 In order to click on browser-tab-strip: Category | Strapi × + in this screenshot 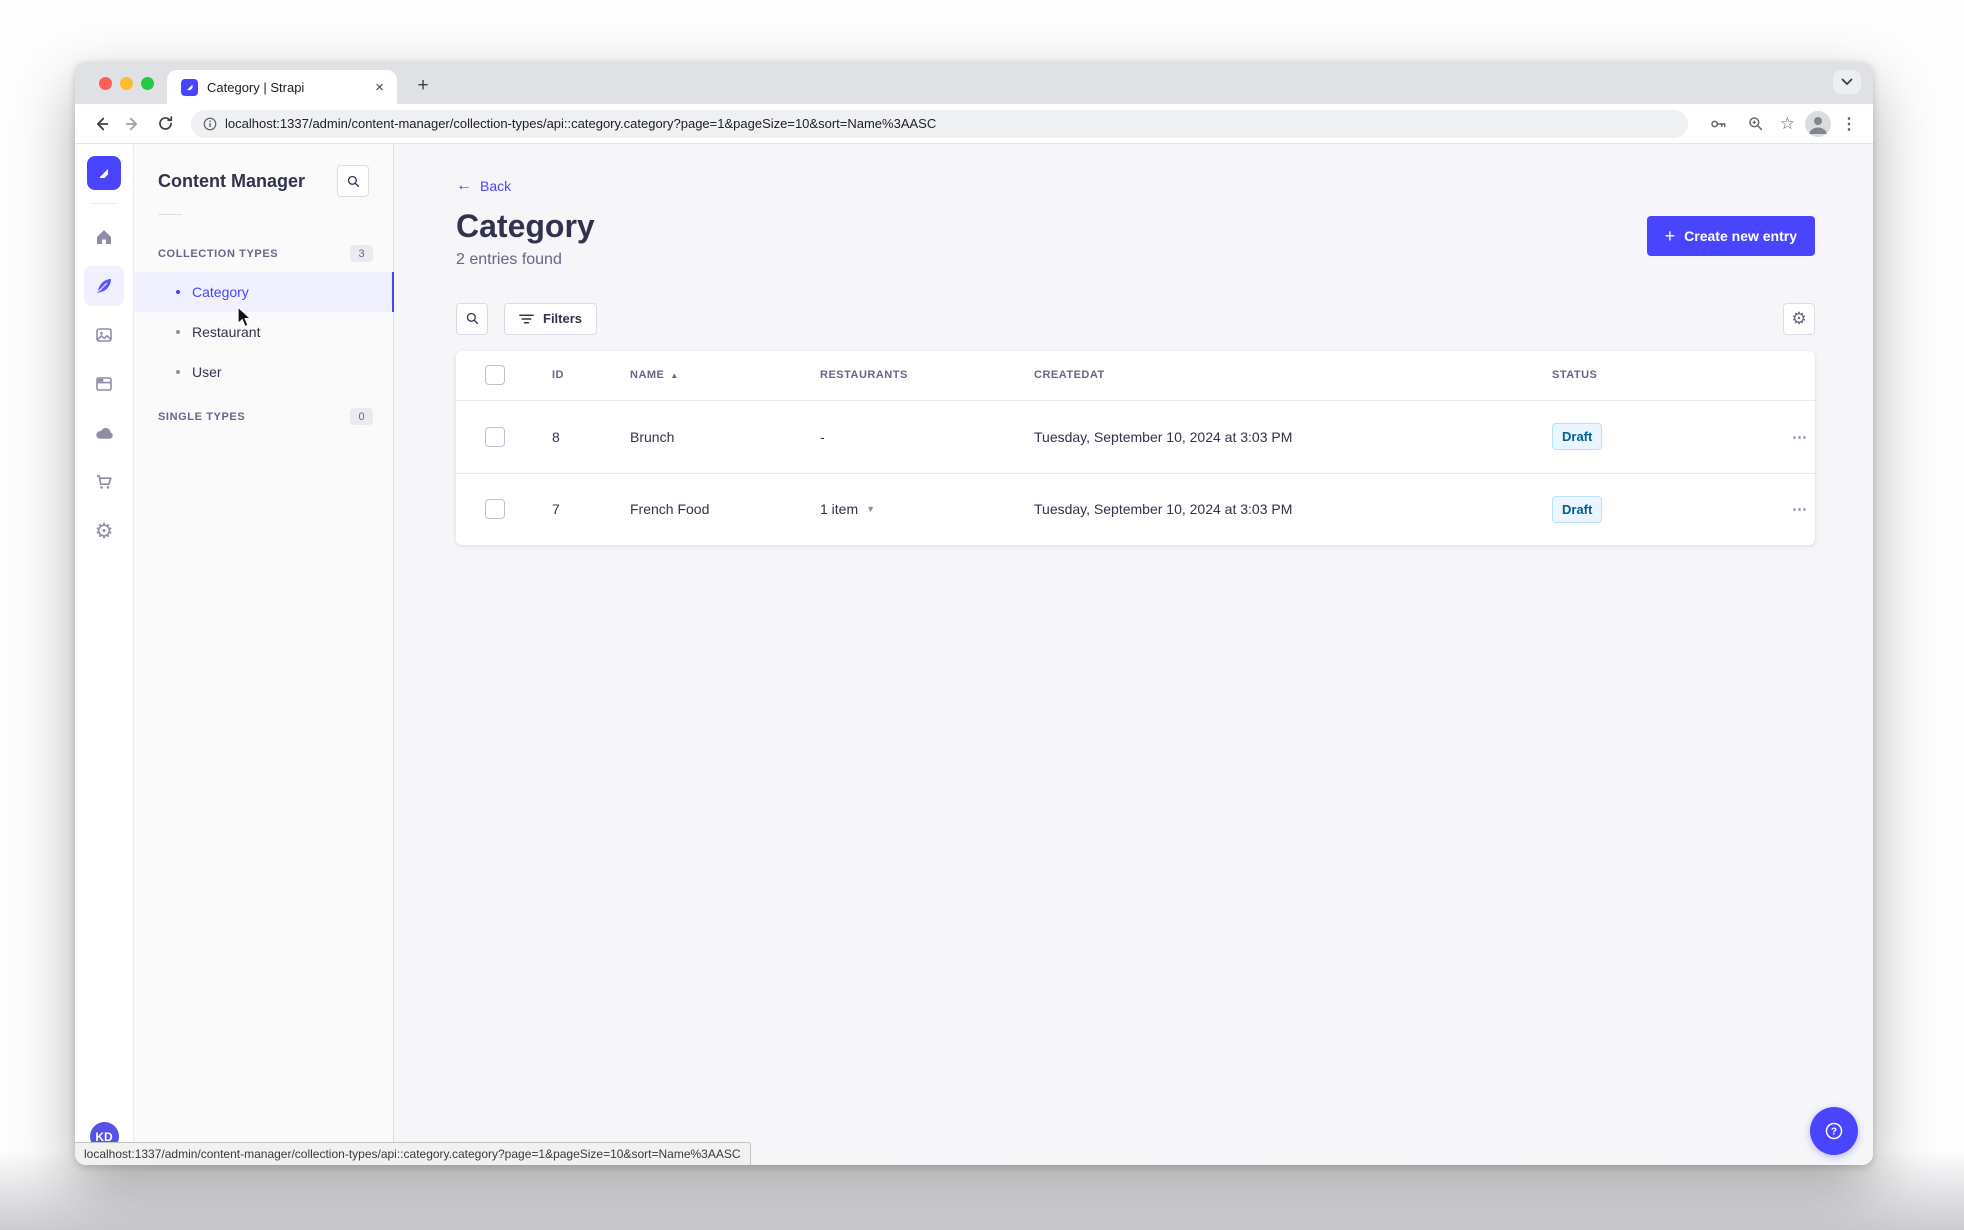, I will do `click(974, 83)`.